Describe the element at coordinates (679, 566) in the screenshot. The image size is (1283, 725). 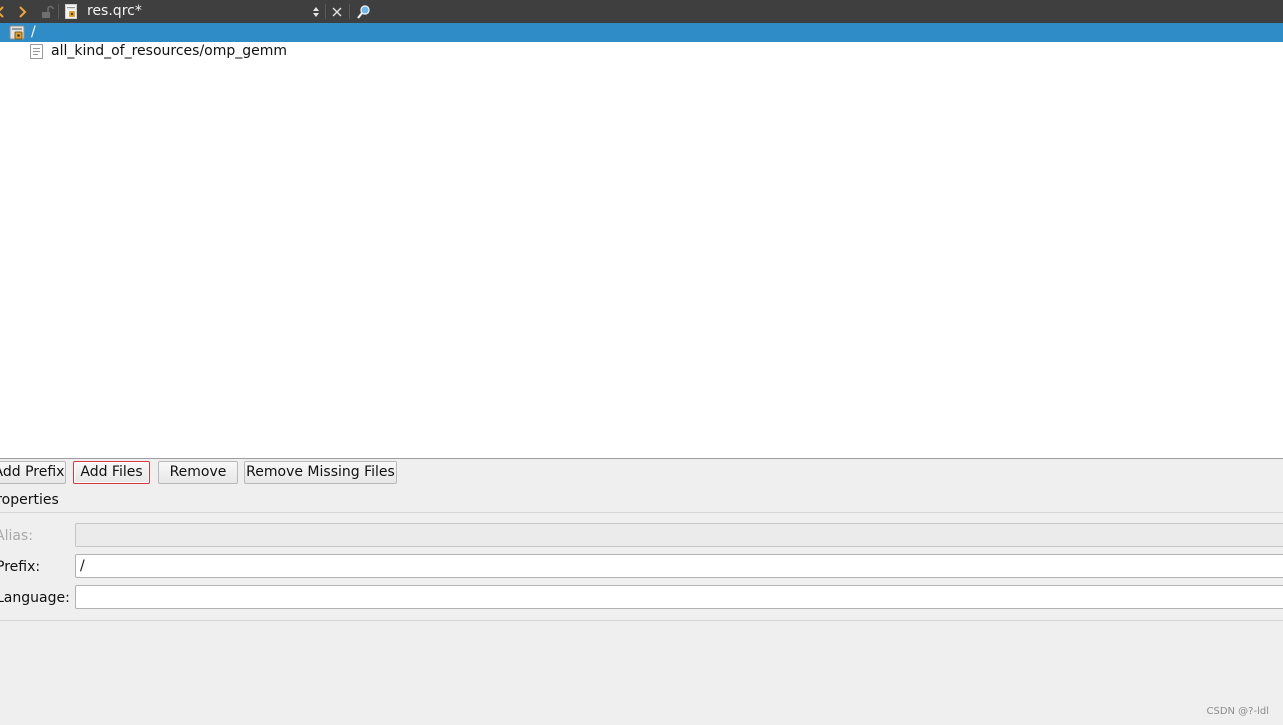
I see `prefix-input: /` at that location.